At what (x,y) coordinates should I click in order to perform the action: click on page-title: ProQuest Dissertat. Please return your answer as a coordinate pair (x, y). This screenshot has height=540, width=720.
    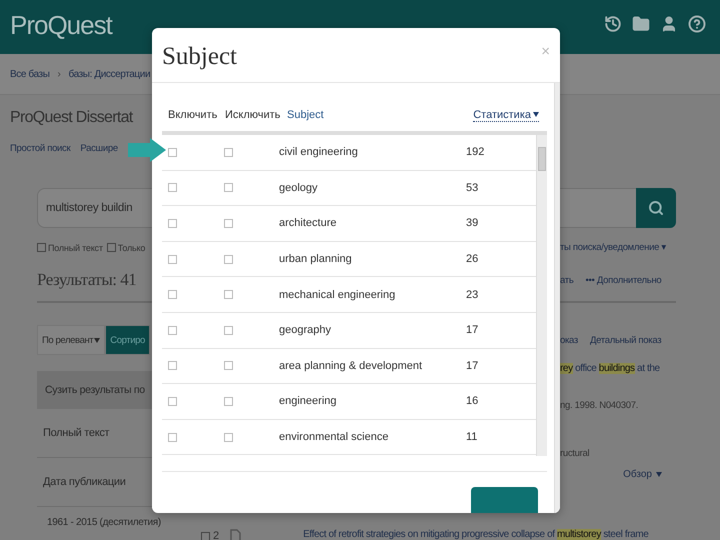
    Looking at the image, I should click on (71, 118).